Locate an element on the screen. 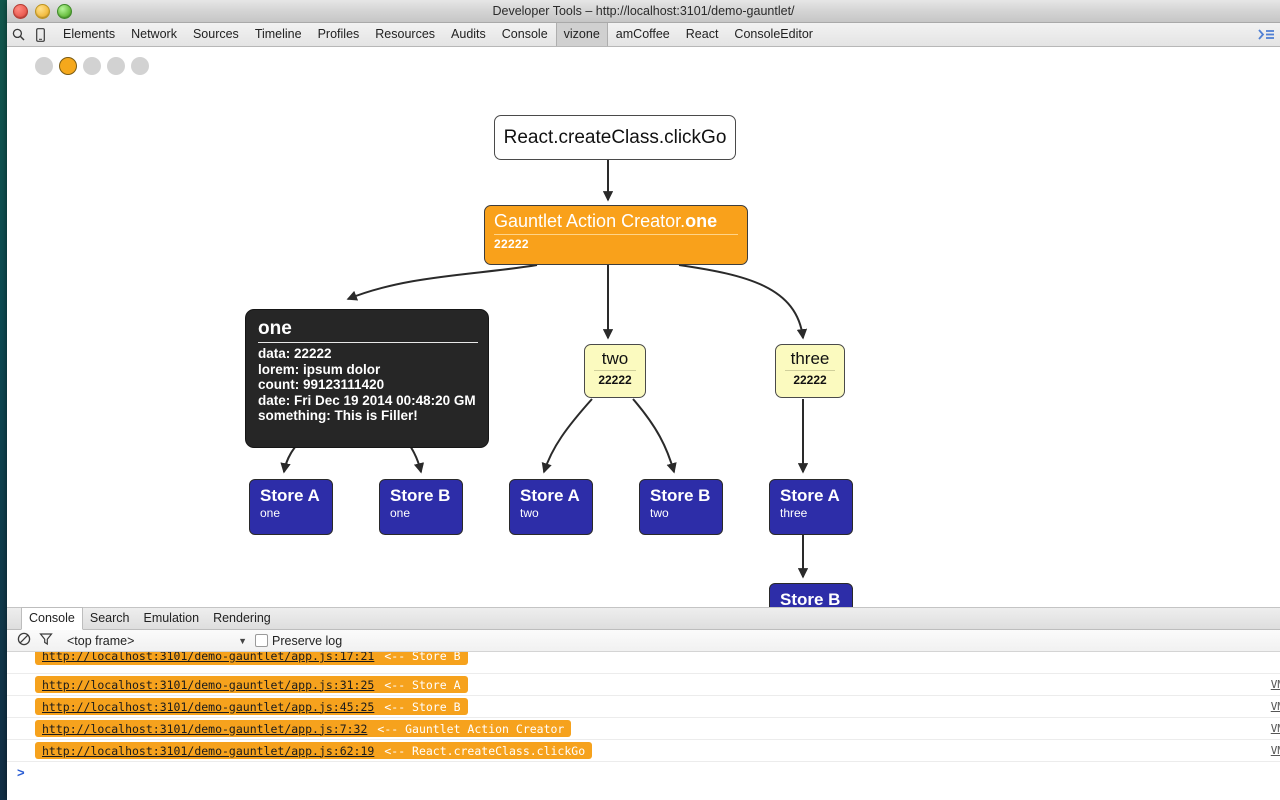 Image resolution: width=1280 pixels, height=800 pixels. panel-tab-network: Network is located at coordinates (154, 34).